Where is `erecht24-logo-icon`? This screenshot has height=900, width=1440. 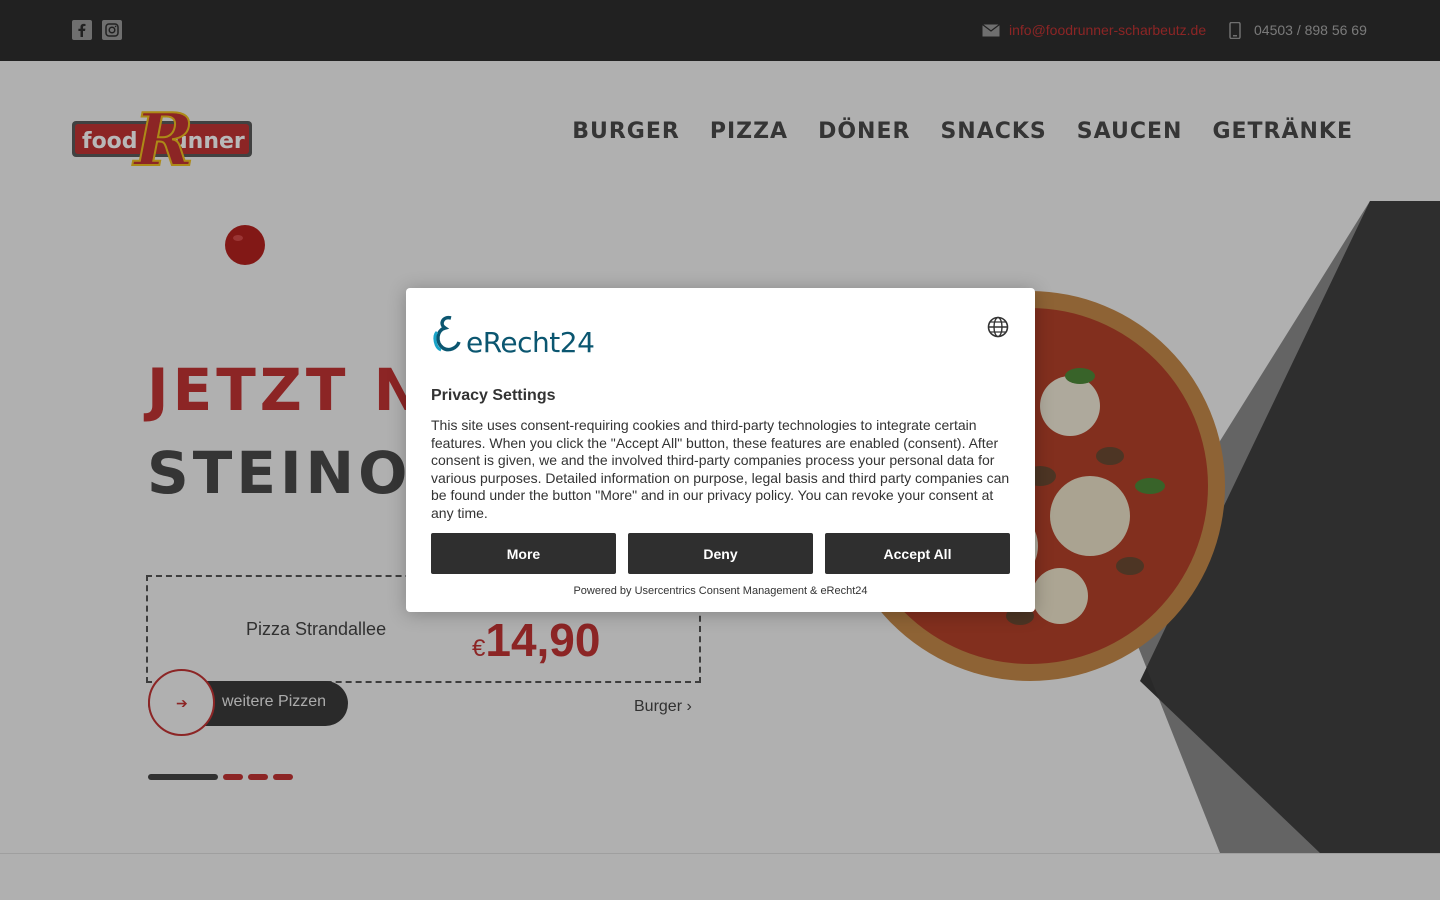
erecht24-logo-icon is located at coordinates (448, 336).